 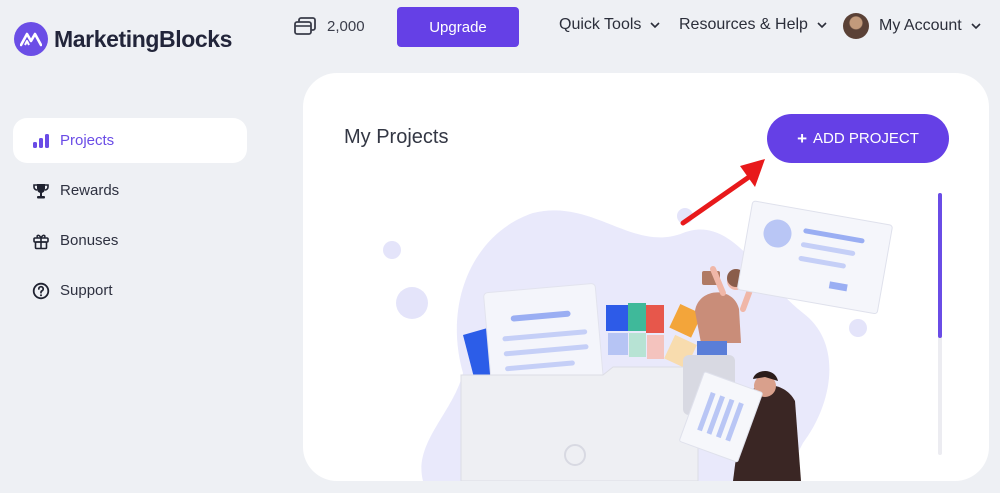 What do you see at coordinates (41, 141) in the screenshot?
I see `bar-chart-icon` at bounding box center [41, 141].